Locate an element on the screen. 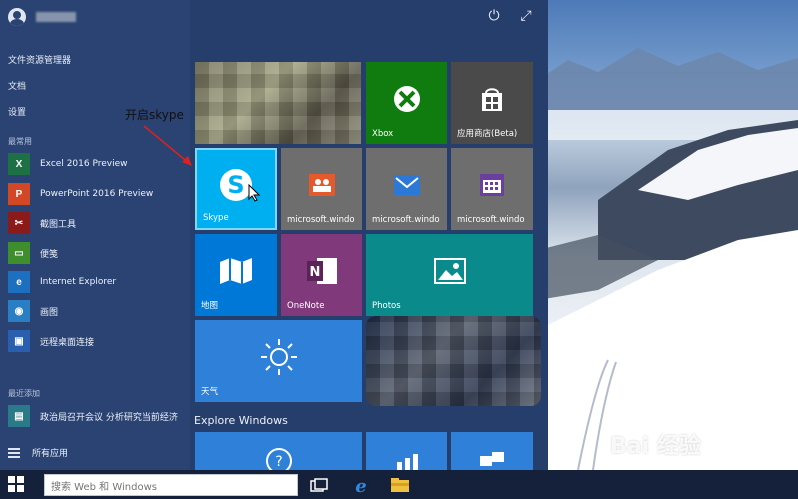 The height and width of the screenshot is (499, 798). explore-windows-heading: Explore Windows is located at coordinates (241, 420).